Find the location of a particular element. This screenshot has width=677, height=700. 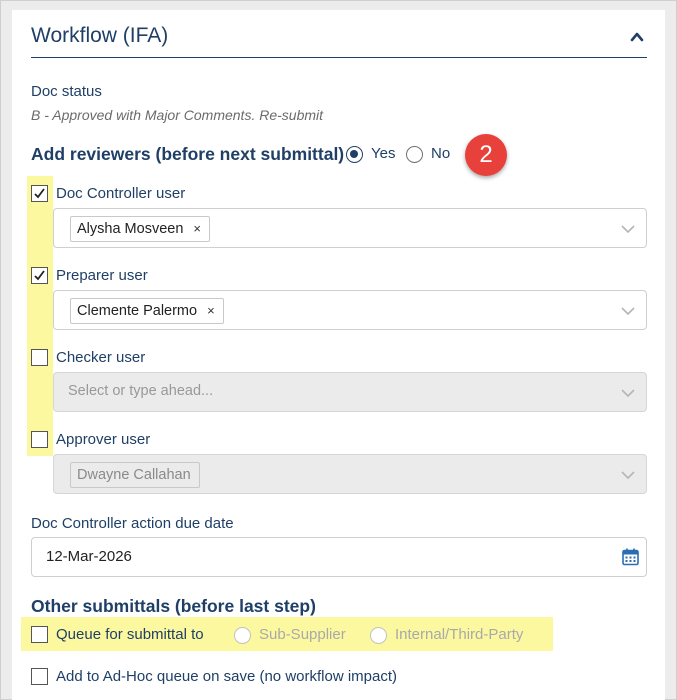

panel-header: Workflow (IFA) is located at coordinates (339, 41).